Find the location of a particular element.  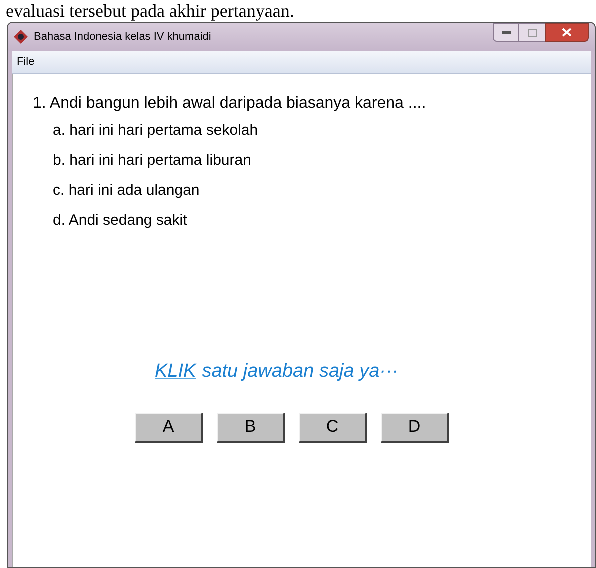

app-icon is located at coordinates (21, 37).